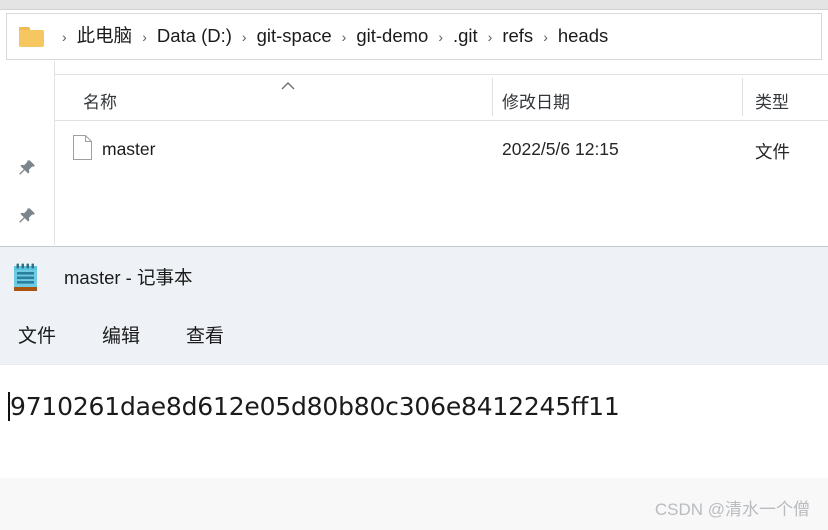 The image size is (828, 530). Describe the element at coordinates (128, 277) in the screenshot. I see `notepad-title: master - 记事本` at that location.